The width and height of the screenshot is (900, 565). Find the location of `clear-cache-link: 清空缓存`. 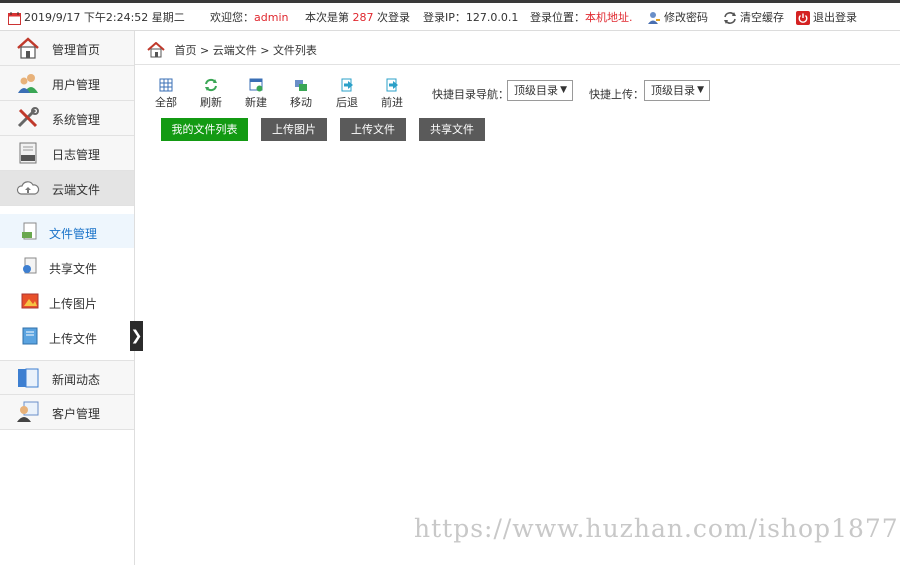

clear-cache-link: 清空缓存 is located at coordinates (753, 17).